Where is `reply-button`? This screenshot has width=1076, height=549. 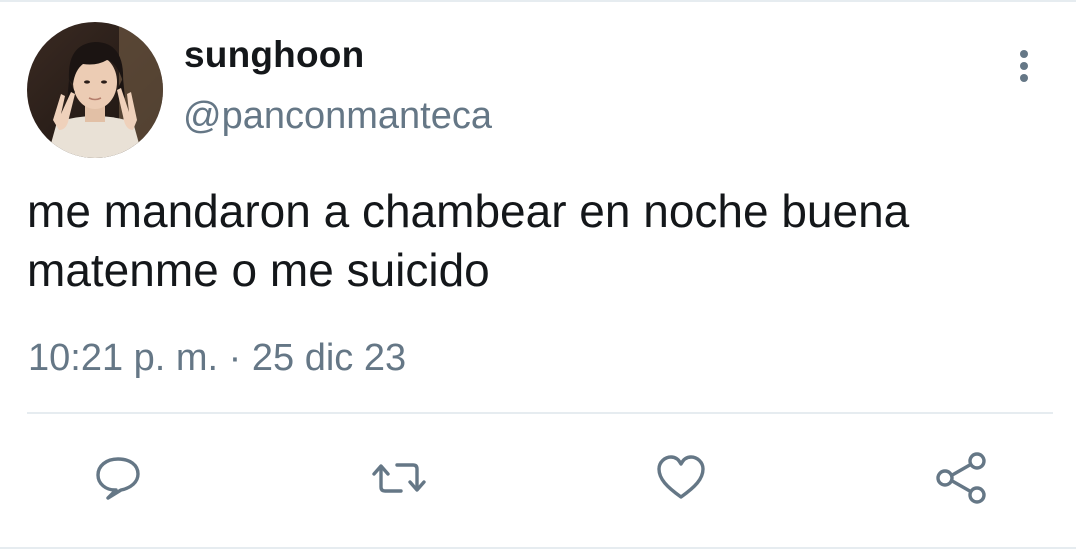
reply-button is located at coordinates (118, 478).